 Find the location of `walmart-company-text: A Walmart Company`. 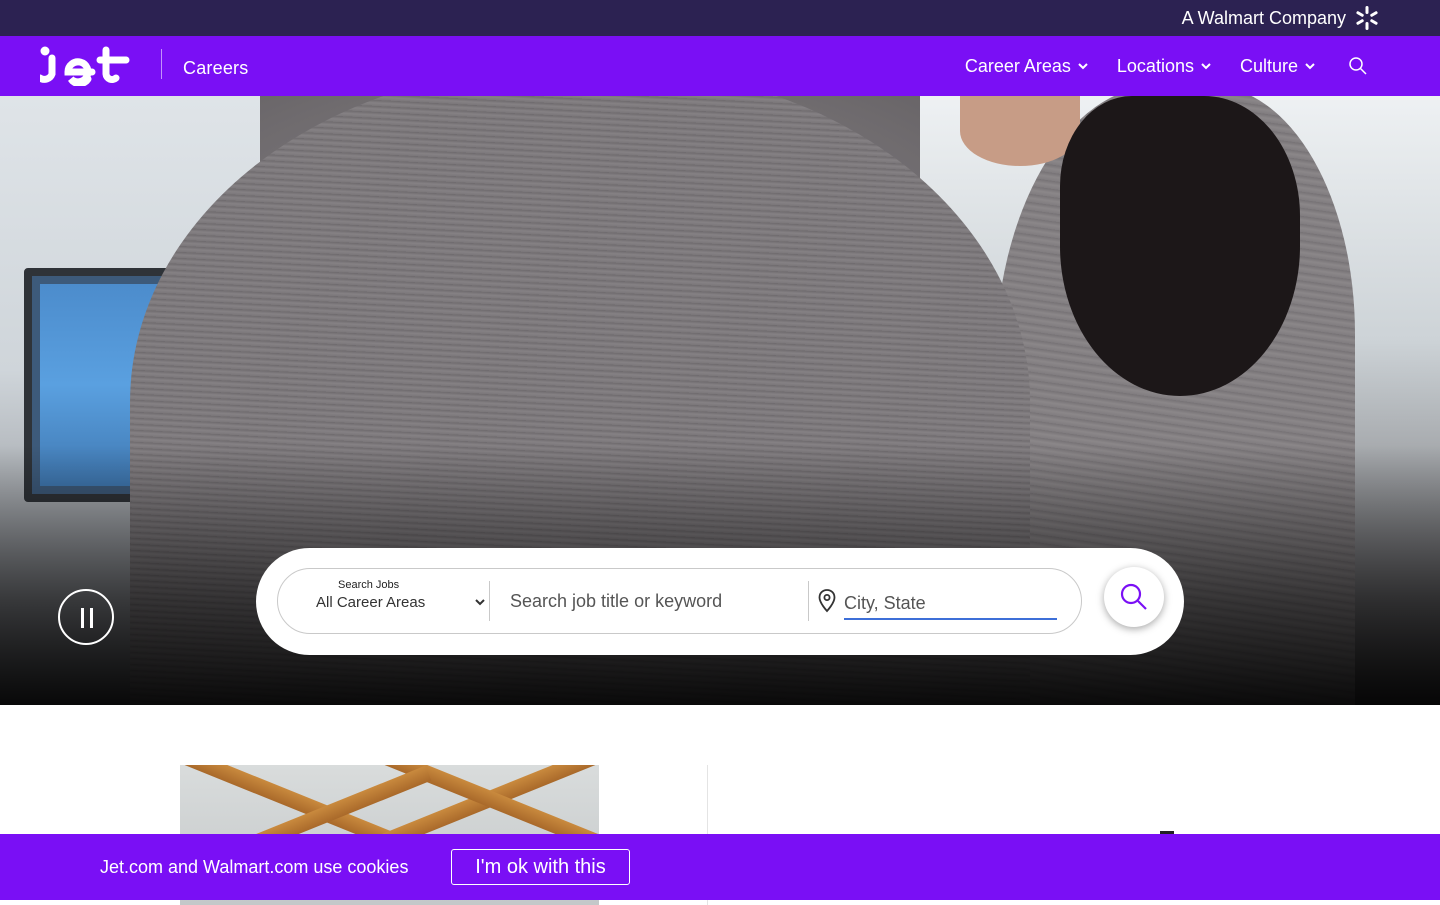

walmart-company-text: A Walmart Company is located at coordinates (1263, 17).